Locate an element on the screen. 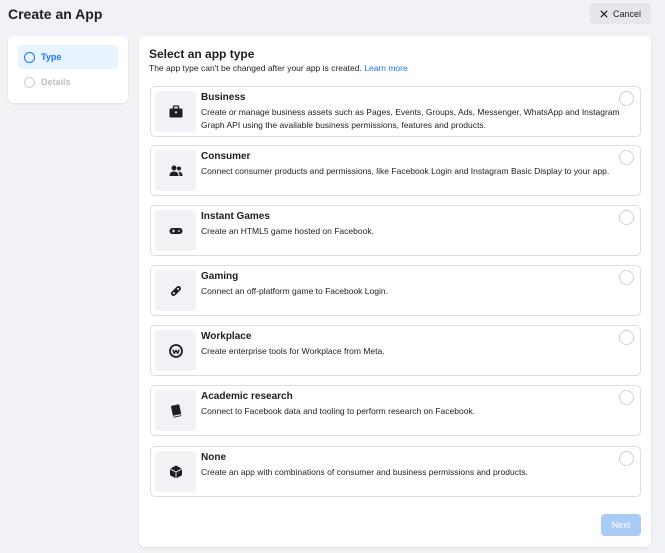 This screenshot has width=665, height=553. step-label: Type is located at coordinates (51, 57).